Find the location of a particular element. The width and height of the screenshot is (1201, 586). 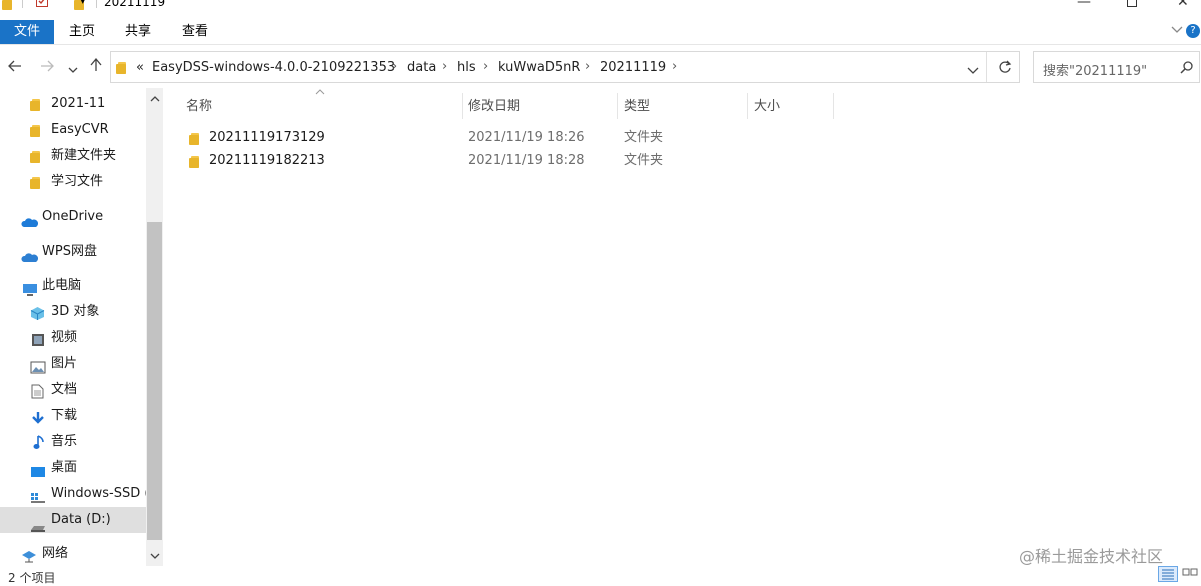

ribbon: 文件 主页 共享 查看 ? is located at coordinates (600, 32).